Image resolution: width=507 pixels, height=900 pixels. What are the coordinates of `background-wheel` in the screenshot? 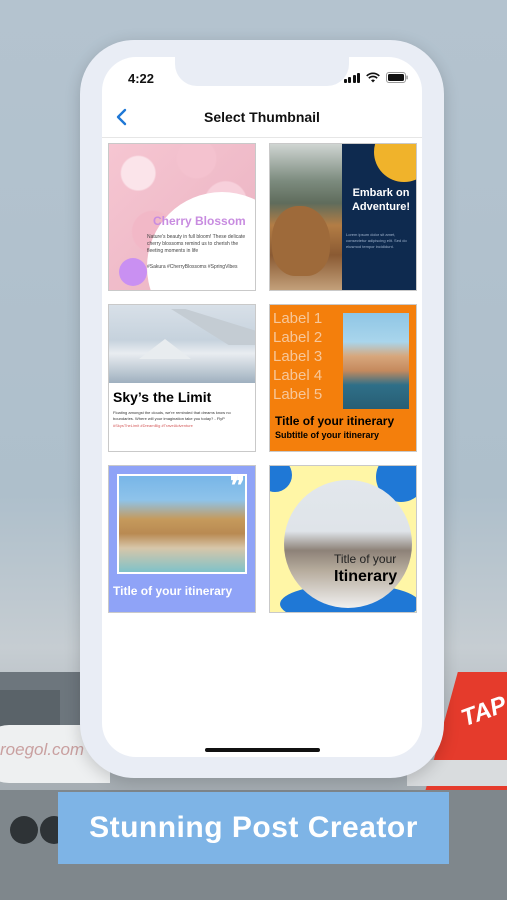 It's located at (24, 830).